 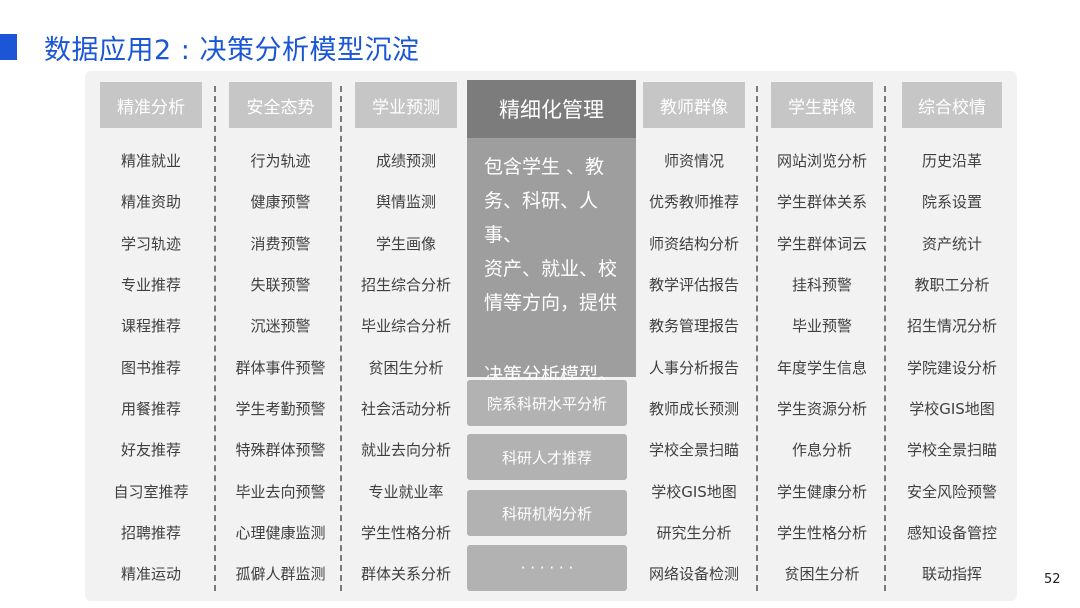 I want to click on sub-item-box: 科研人才推荐, so click(x=547, y=457).